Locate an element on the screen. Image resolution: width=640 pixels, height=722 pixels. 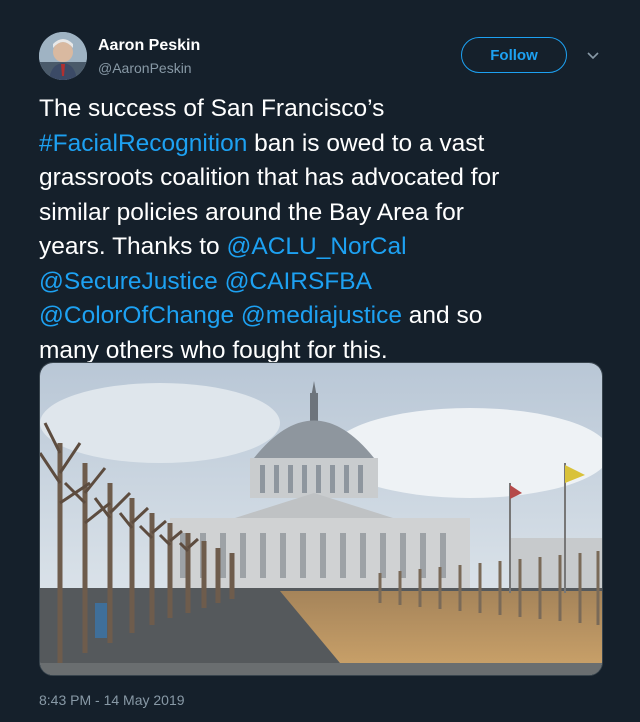
tweet-link: @ACLU_NorCal is located at coordinates (316, 246).